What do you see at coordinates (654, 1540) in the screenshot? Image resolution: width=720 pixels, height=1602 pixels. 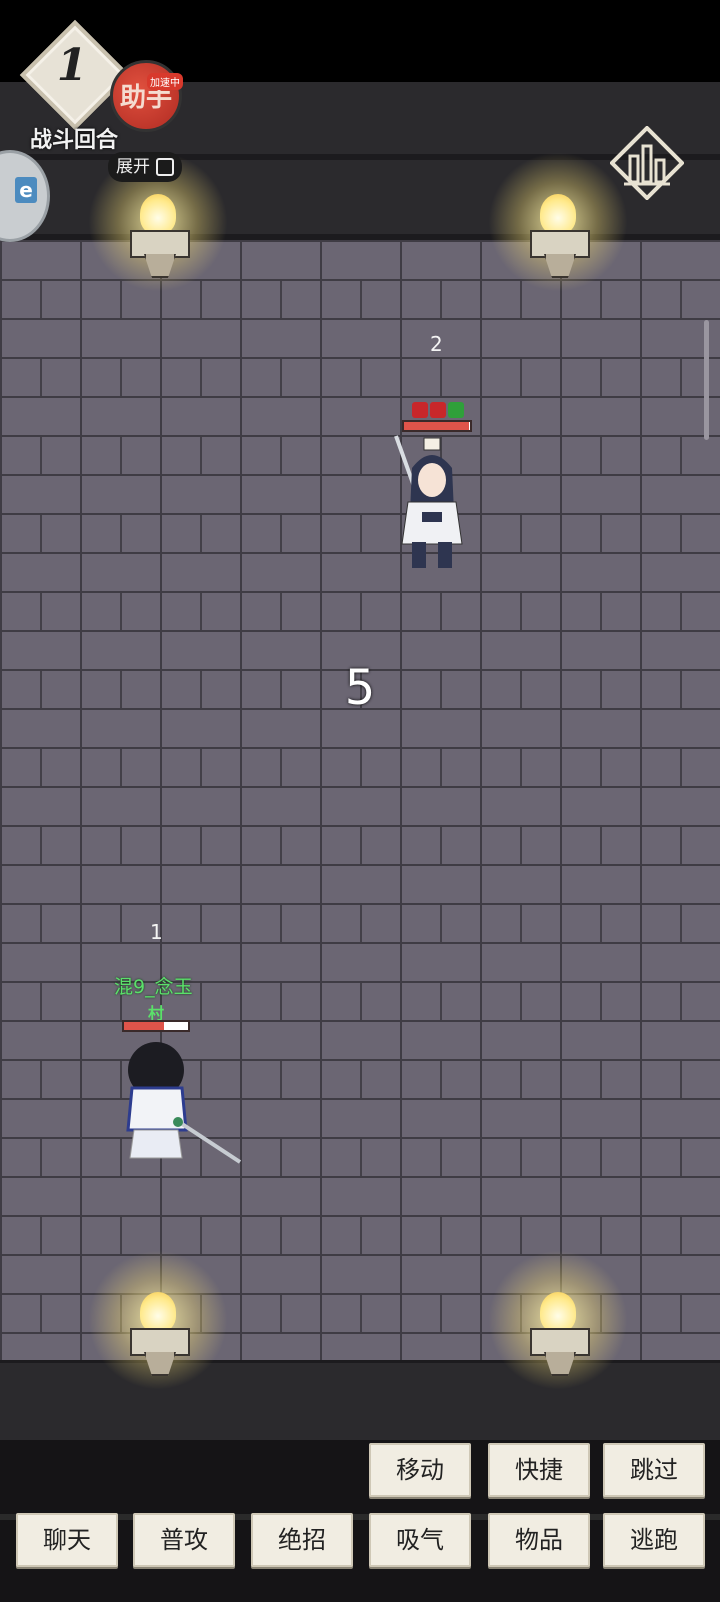 I see `escape-button: 逃跑` at bounding box center [654, 1540].